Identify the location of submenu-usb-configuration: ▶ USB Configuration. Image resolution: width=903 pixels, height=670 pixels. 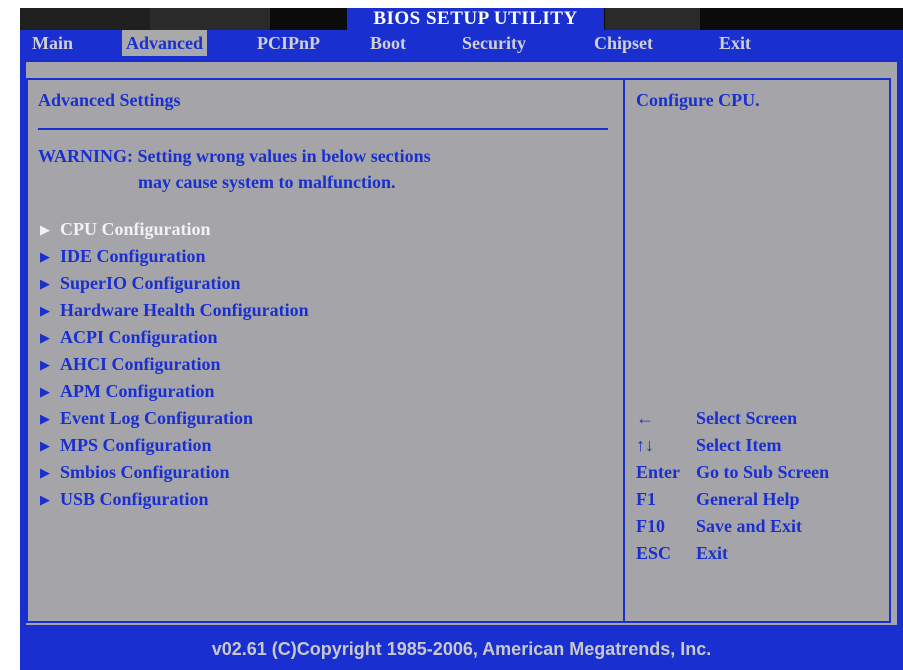
(124, 499).